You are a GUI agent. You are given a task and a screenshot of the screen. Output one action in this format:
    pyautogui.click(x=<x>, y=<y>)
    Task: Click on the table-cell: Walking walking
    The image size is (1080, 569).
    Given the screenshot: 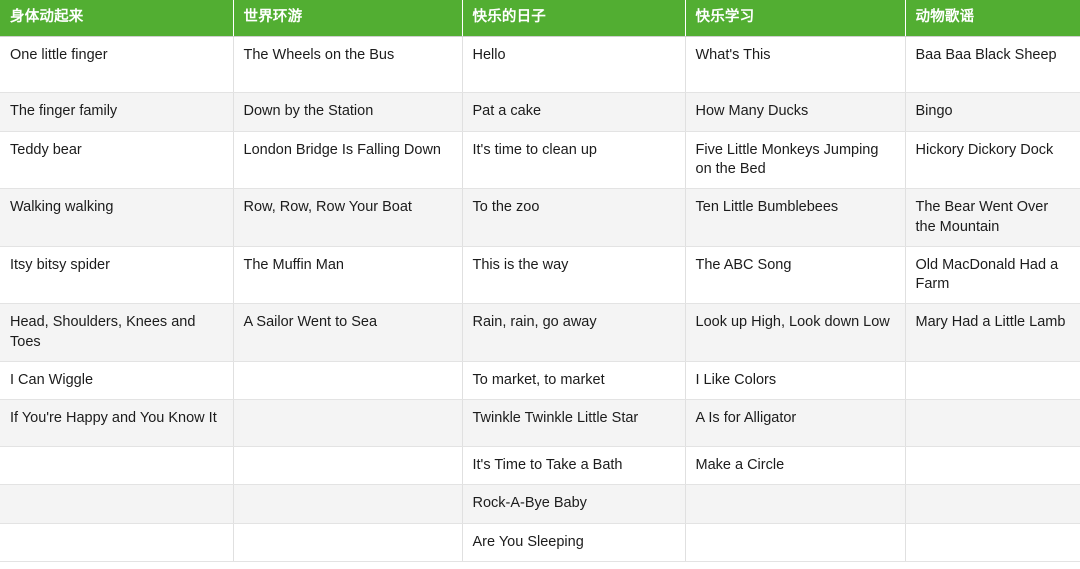 What is the action you would take?
    pyautogui.click(x=117, y=217)
    